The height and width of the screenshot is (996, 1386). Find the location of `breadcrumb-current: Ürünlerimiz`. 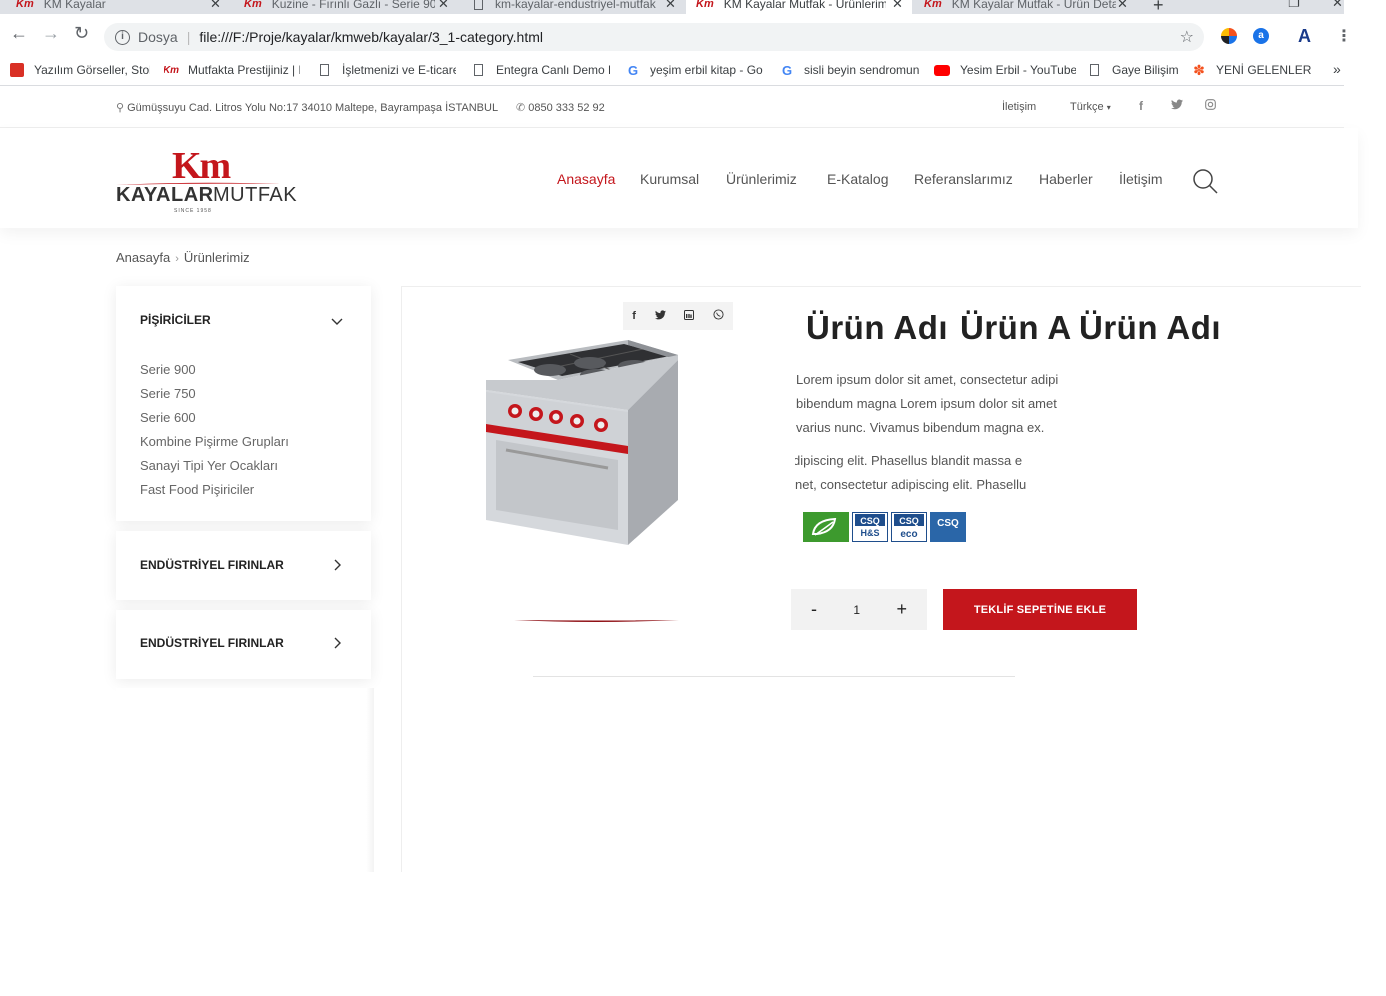

breadcrumb-current: Ürünlerimiz is located at coordinates (216, 257).